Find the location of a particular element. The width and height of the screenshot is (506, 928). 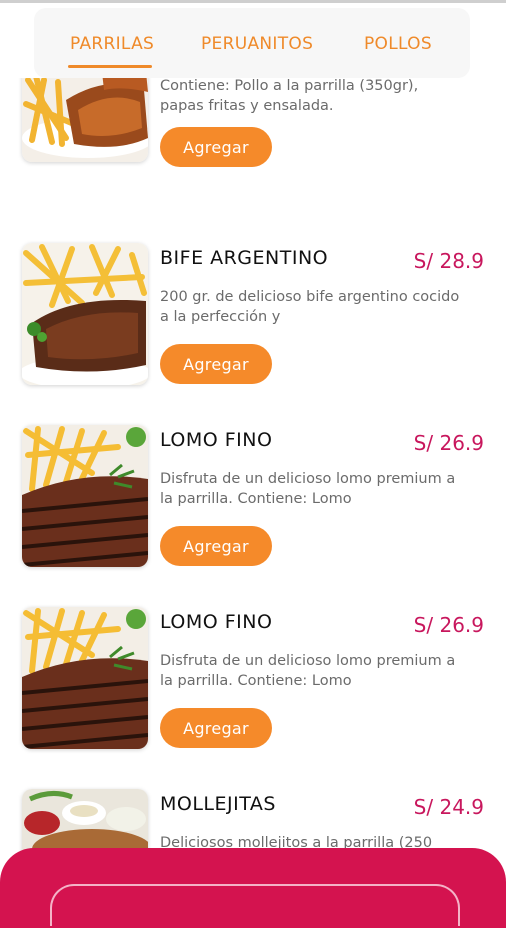

product-price: S/ 28.9 is located at coordinates (448, 261).